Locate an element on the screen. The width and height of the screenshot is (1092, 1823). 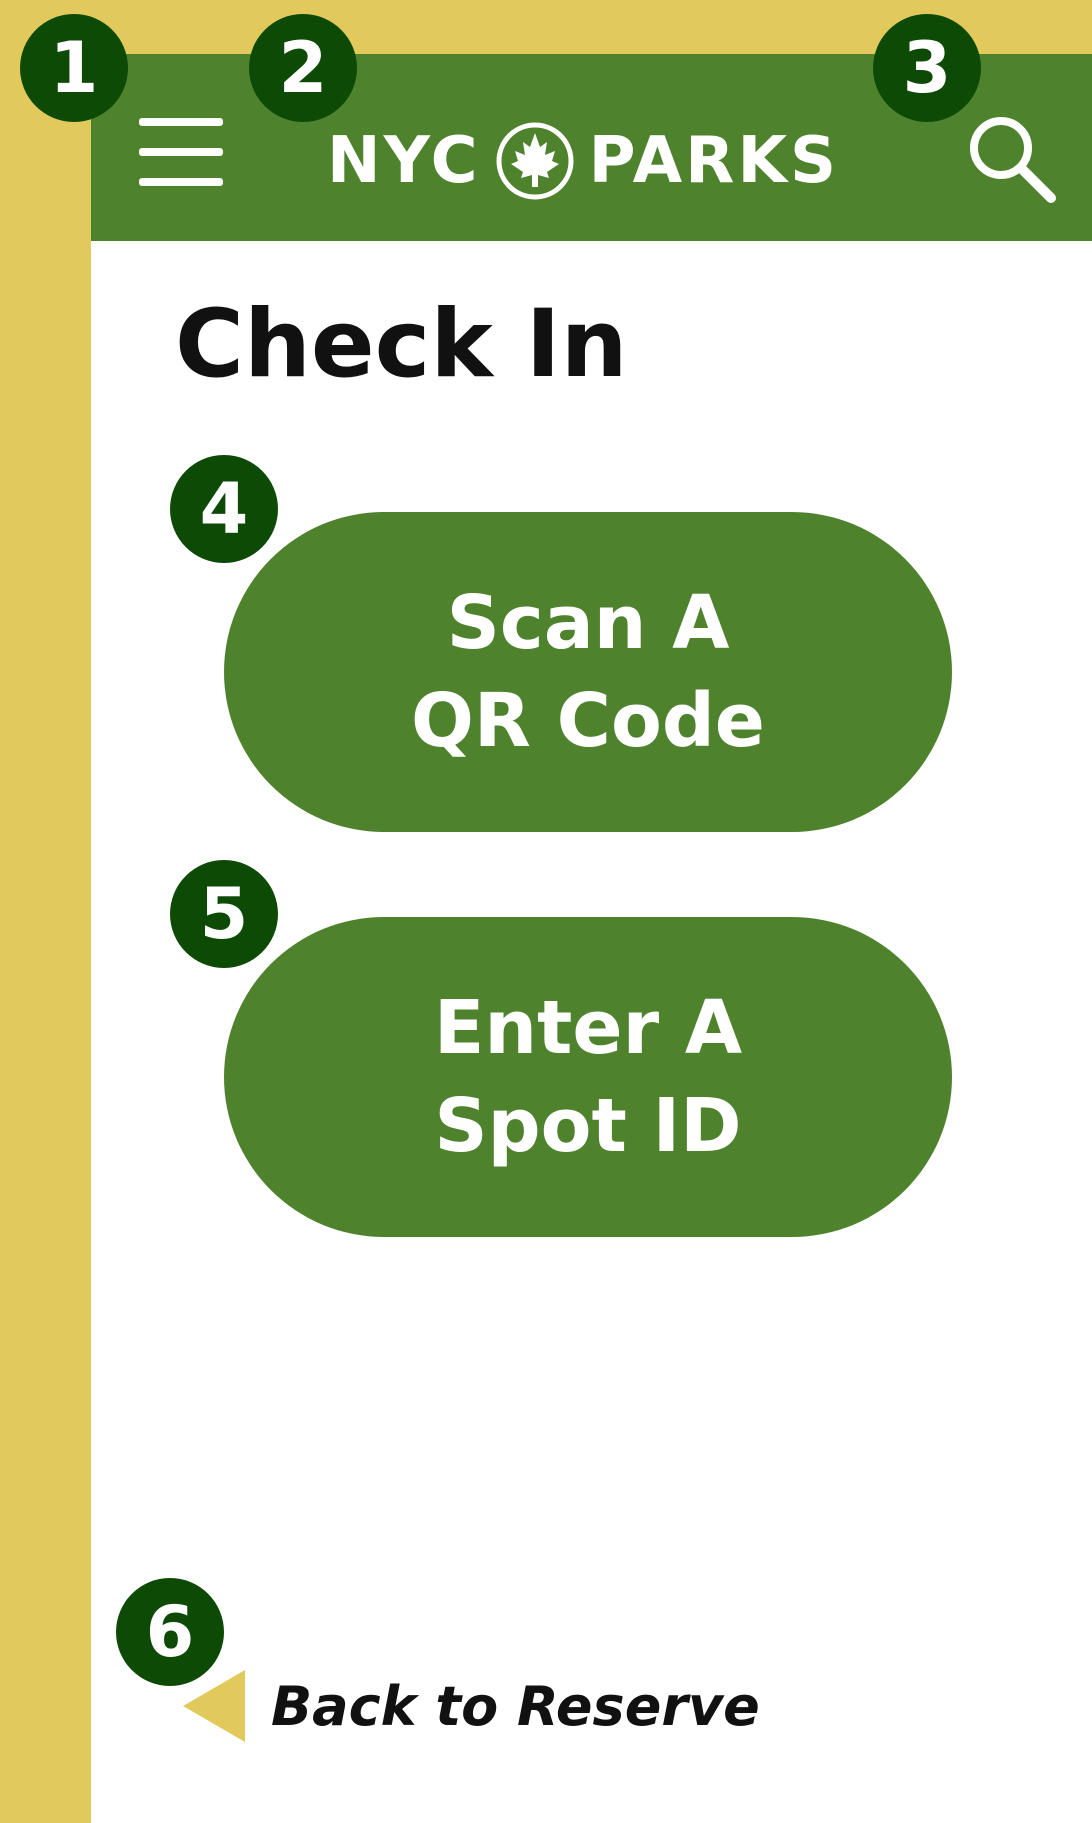
maple-leaf-icon is located at coordinates (535, 161).